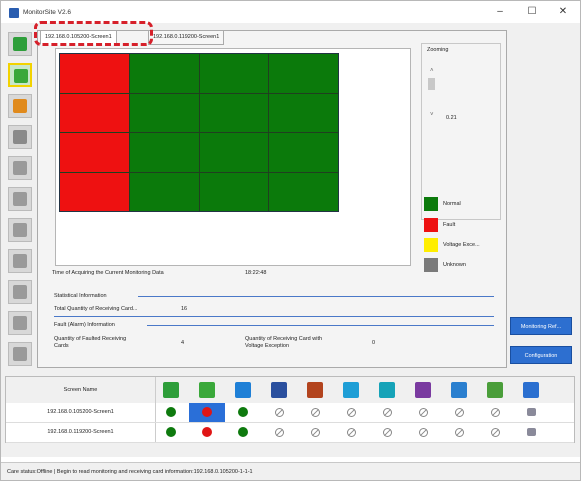 This screenshot has height=481, width=581. I want to click on legend-normal-label: Normal, so click(452, 204).